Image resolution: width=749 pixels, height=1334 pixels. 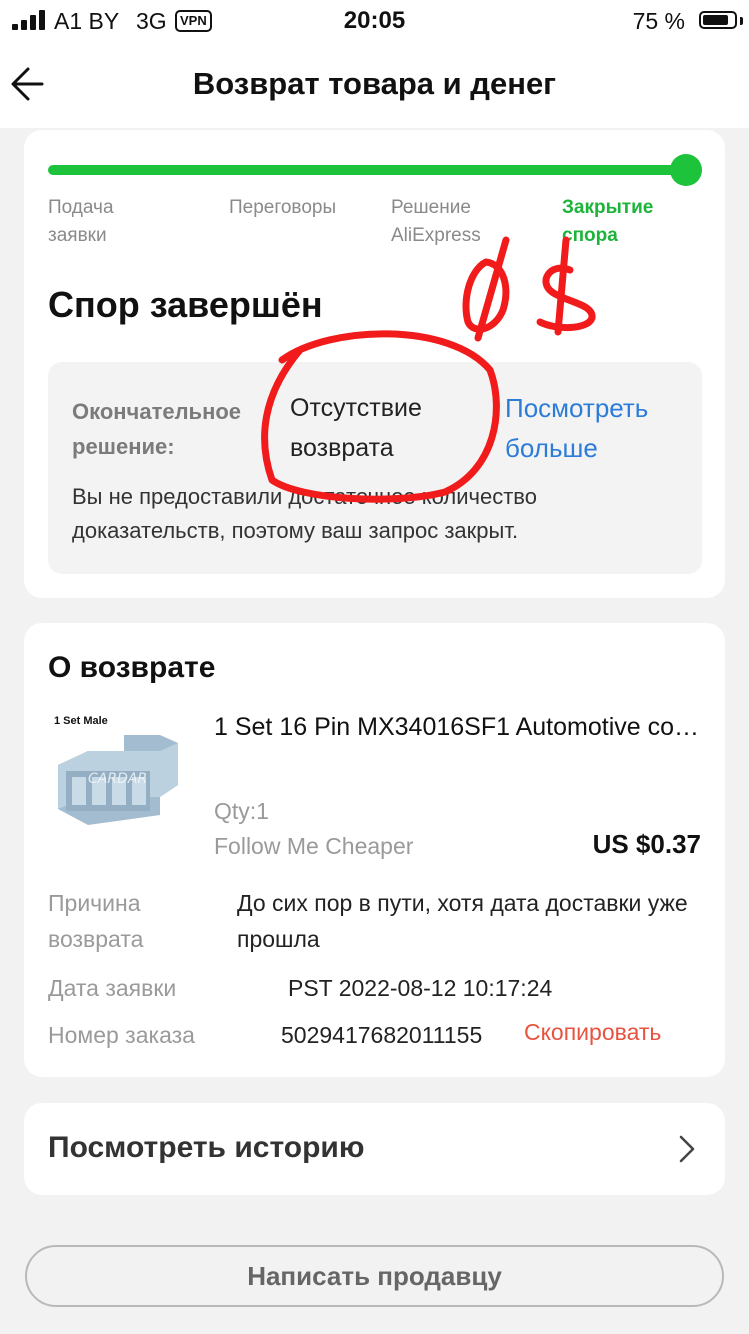 What do you see at coordinates (608, 221) in the screenshot?
I see `step-dispute-closed: Закрытие спора` at bounding box center [608, 221].